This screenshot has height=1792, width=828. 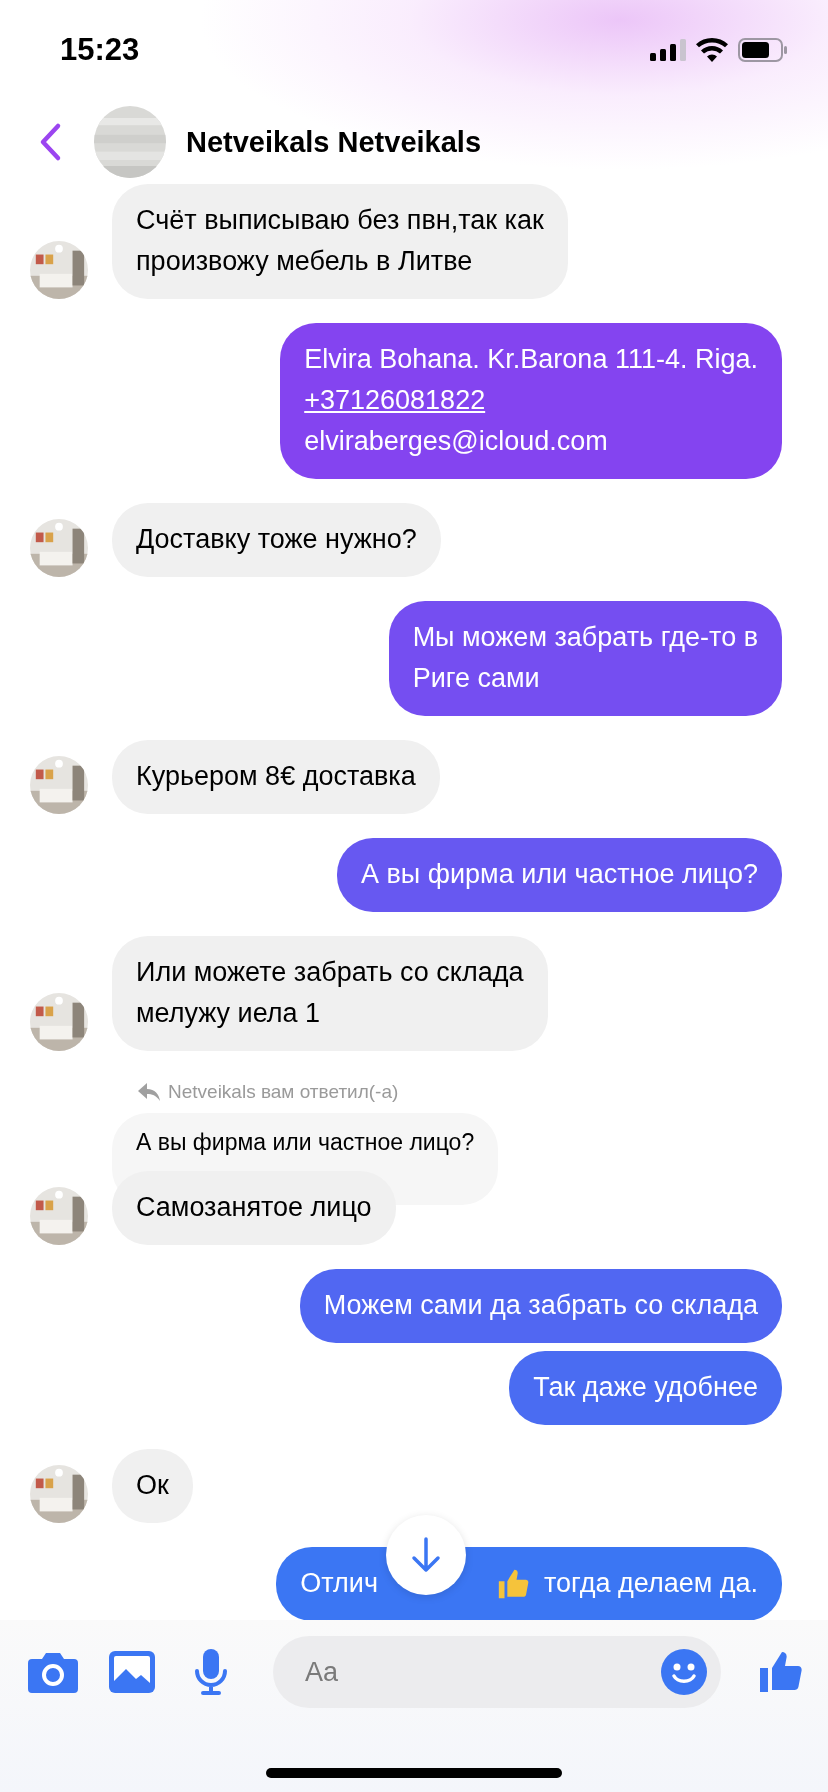 I want to click on message-bubble: Или можете забрать со склада мелужу иела 1, so click(x=330, y=993).